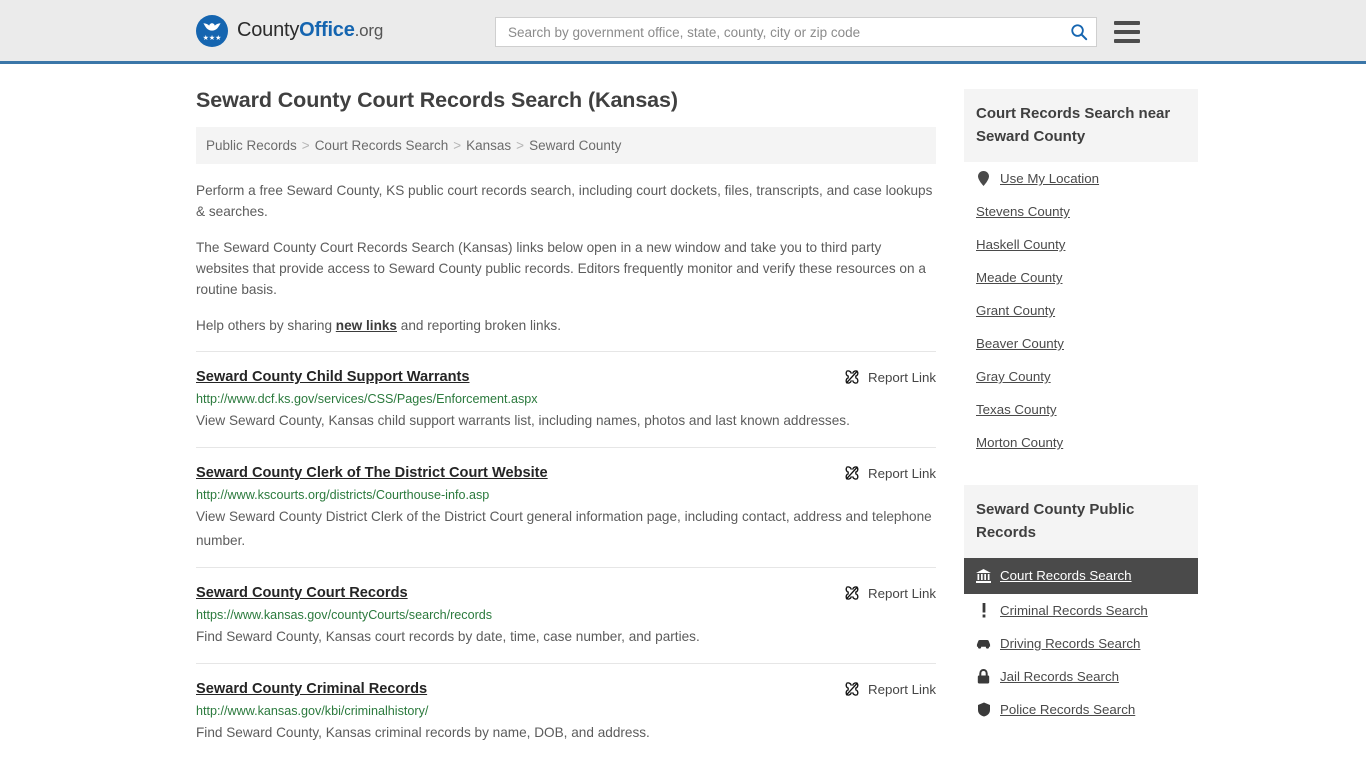  Describe the element at coordinates (1074, 610) in the screenshot. I see `sidebar-public-records-link: Criminal Records Search` at that location.